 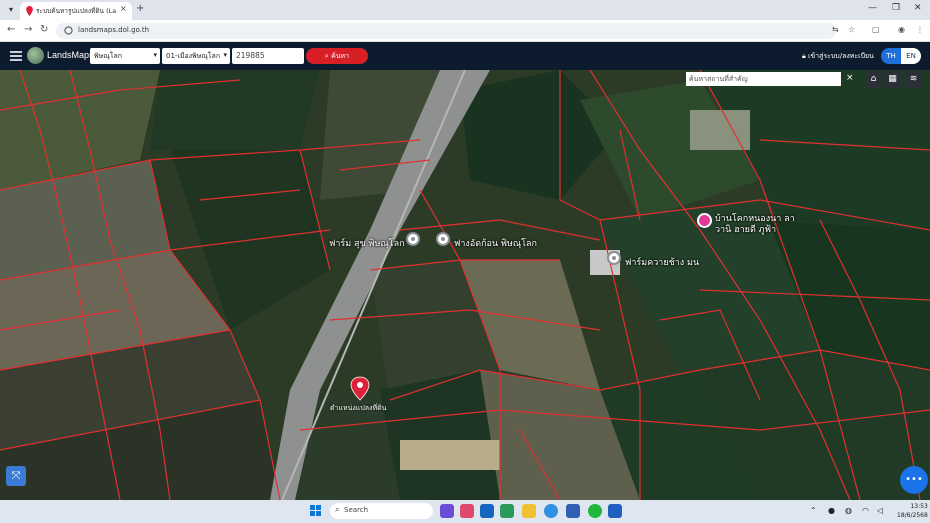 What do you see at coordinates (848, 510) in the screenshot?
I see `tray-app-icon: ◍` at bounding box center [848, 510].